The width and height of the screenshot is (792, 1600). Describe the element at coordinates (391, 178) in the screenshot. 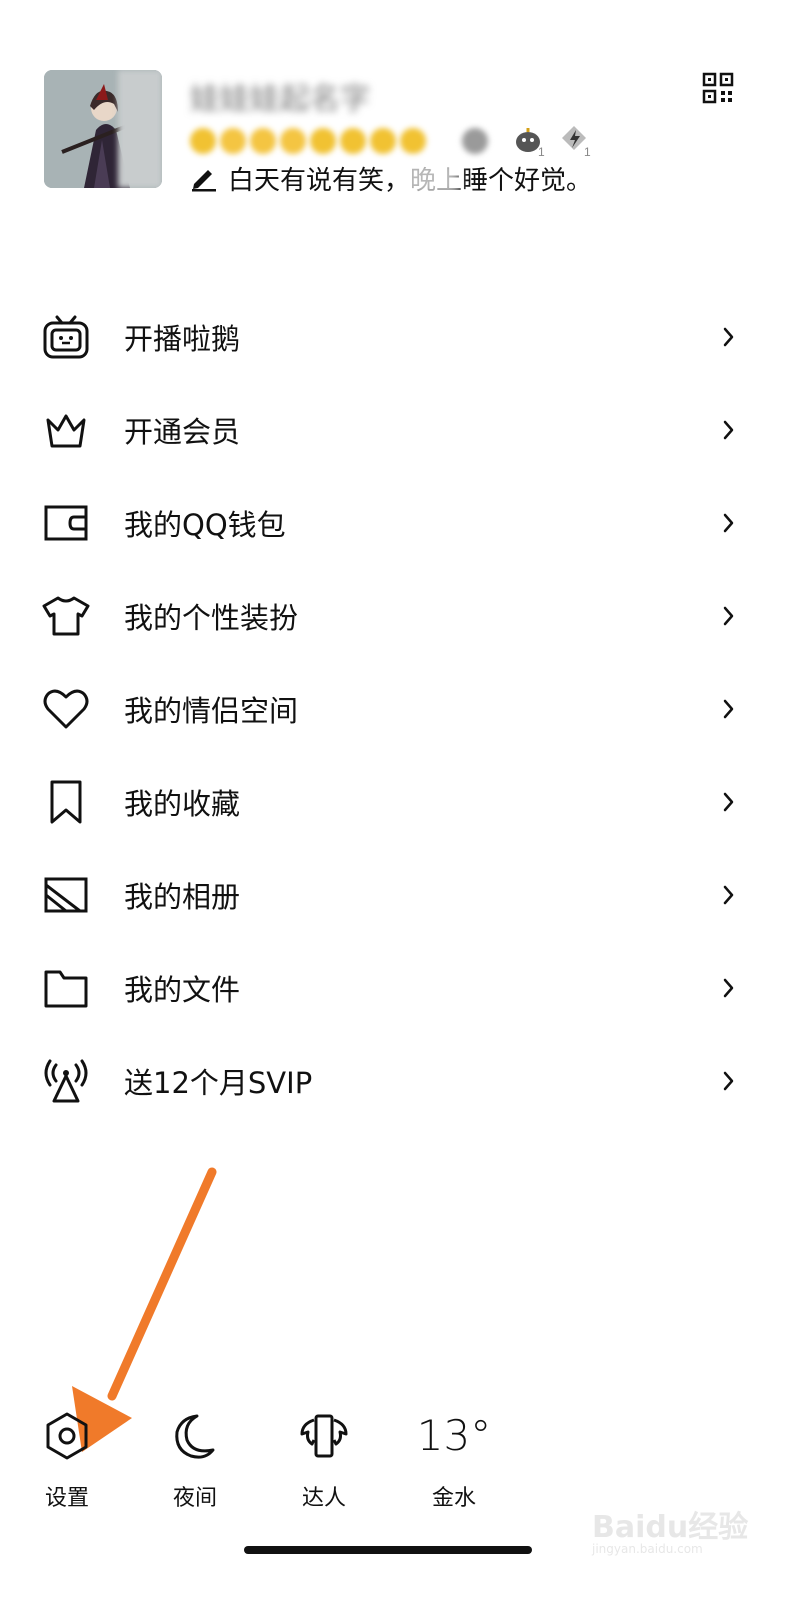

I see `signature-row: 白天有说有笑，晚上睡个好觉。` at that location.